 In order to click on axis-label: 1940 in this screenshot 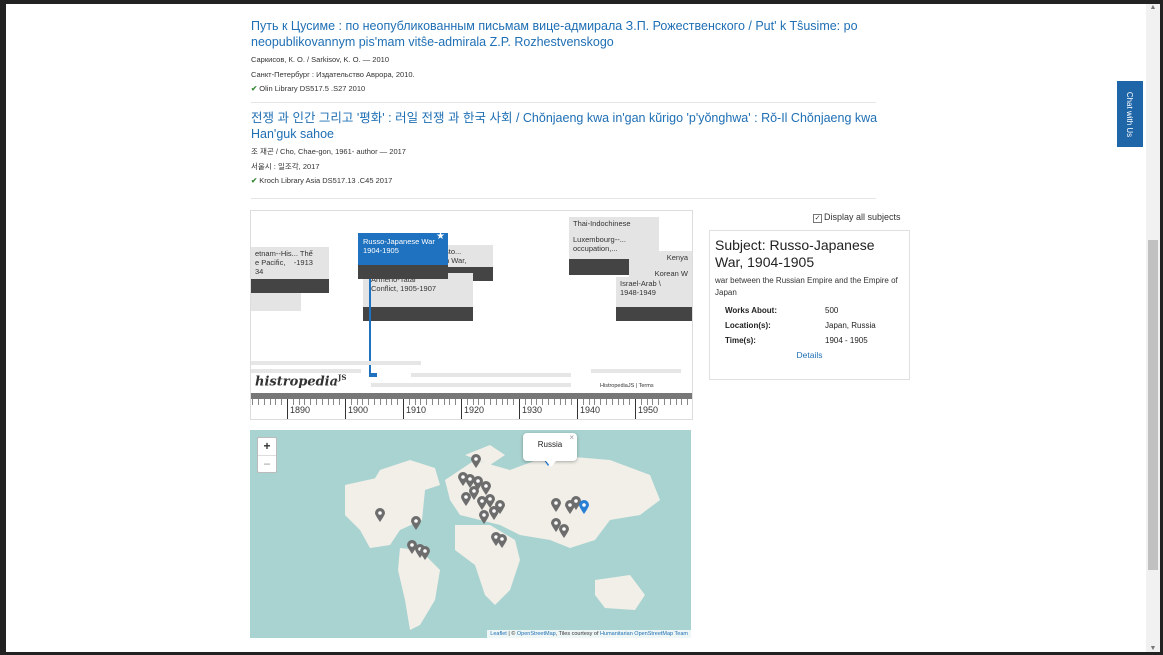, I will do `click(590, 410)`.